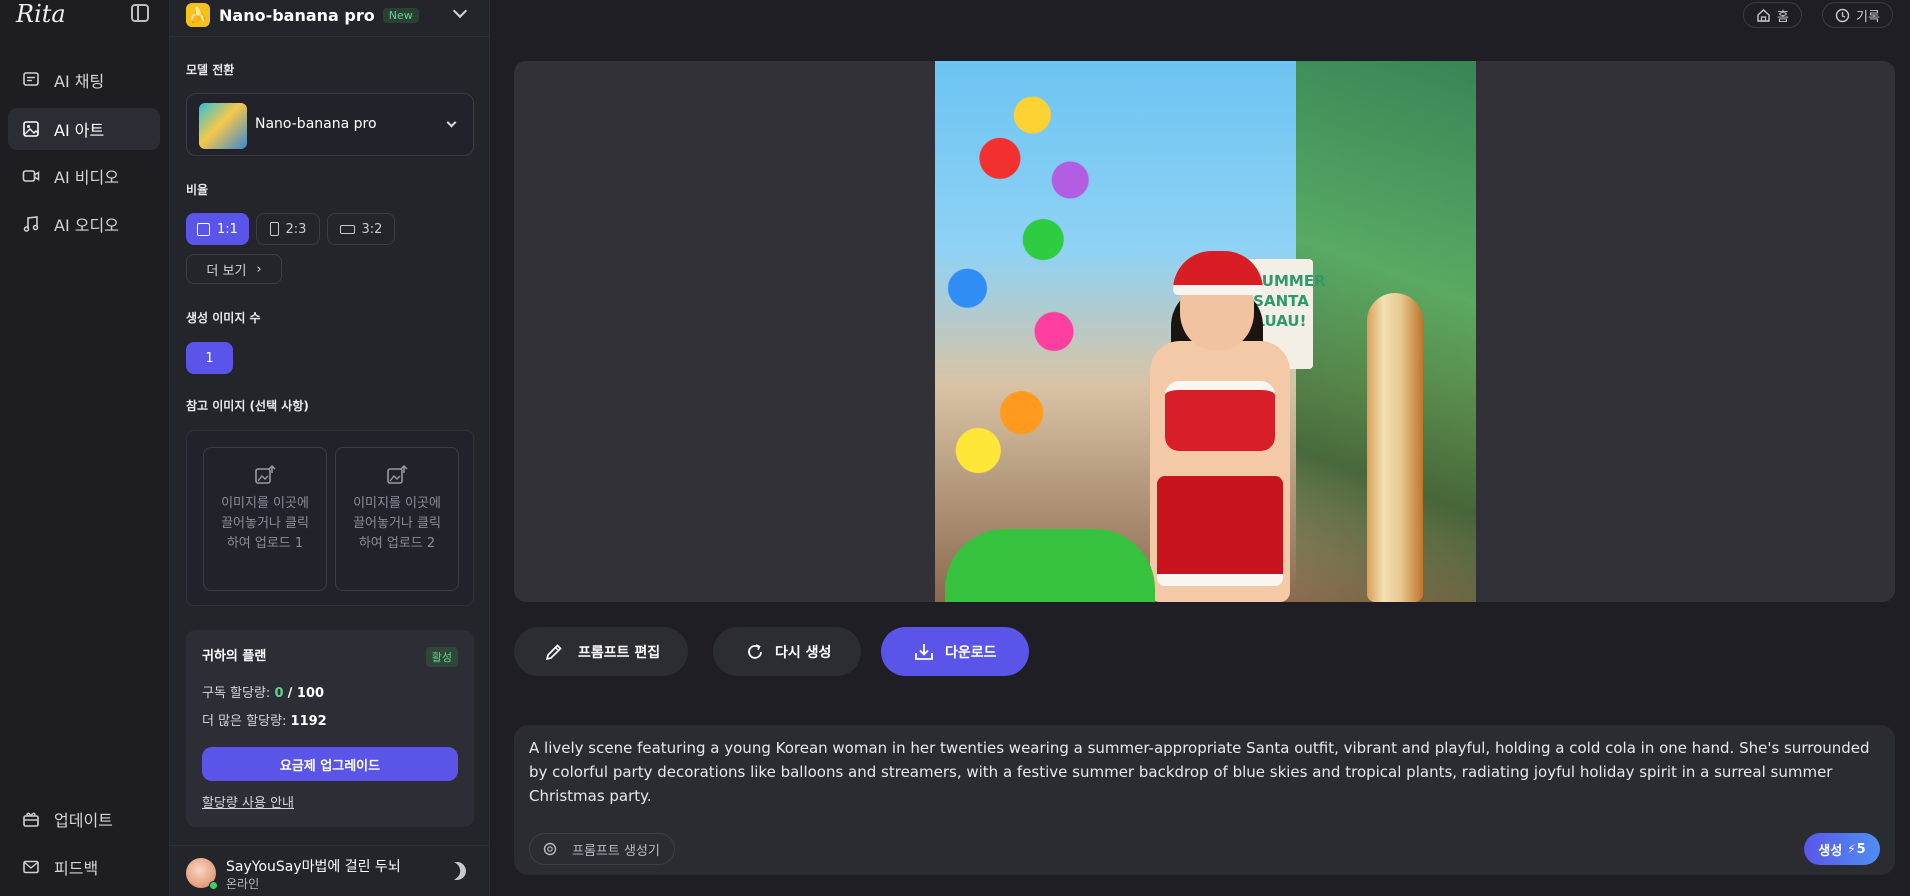 The image size is (1910, 896). Describe the element at coordinates (1220, 531) in the screenshot. I see `santa-shorts` at that location.